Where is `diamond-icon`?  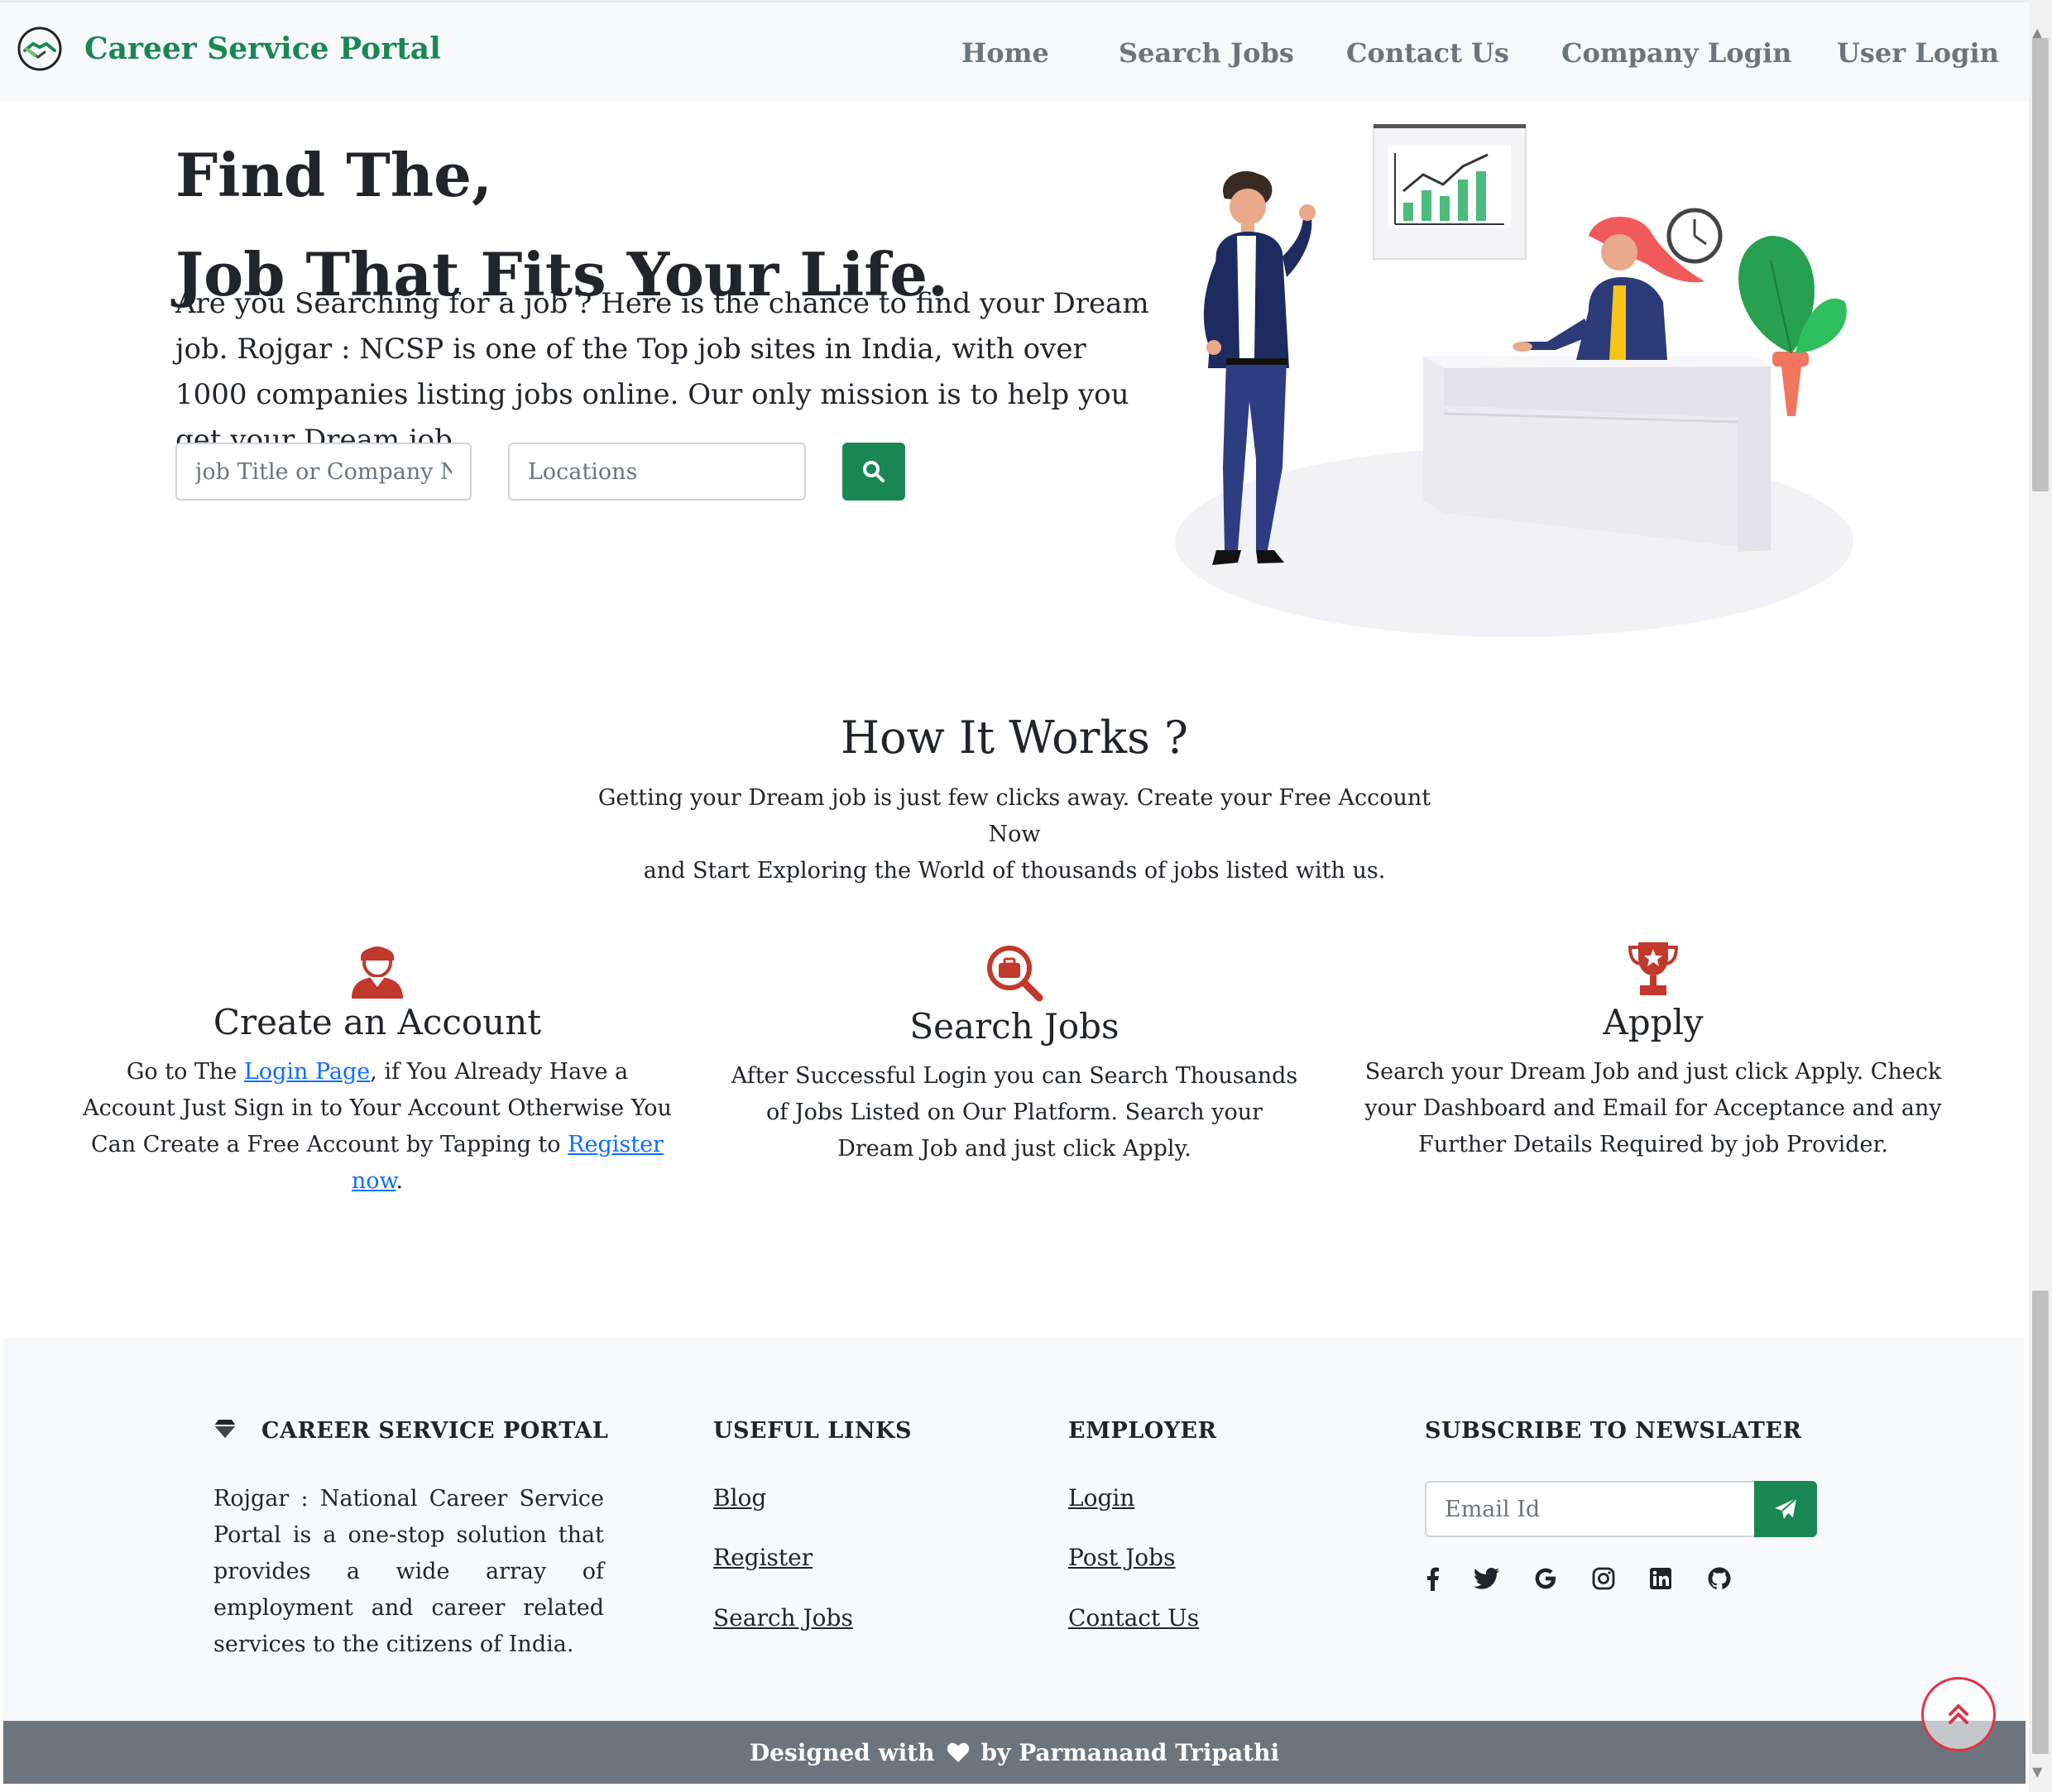 diamond-icon is located at coordinates (225, 1429).